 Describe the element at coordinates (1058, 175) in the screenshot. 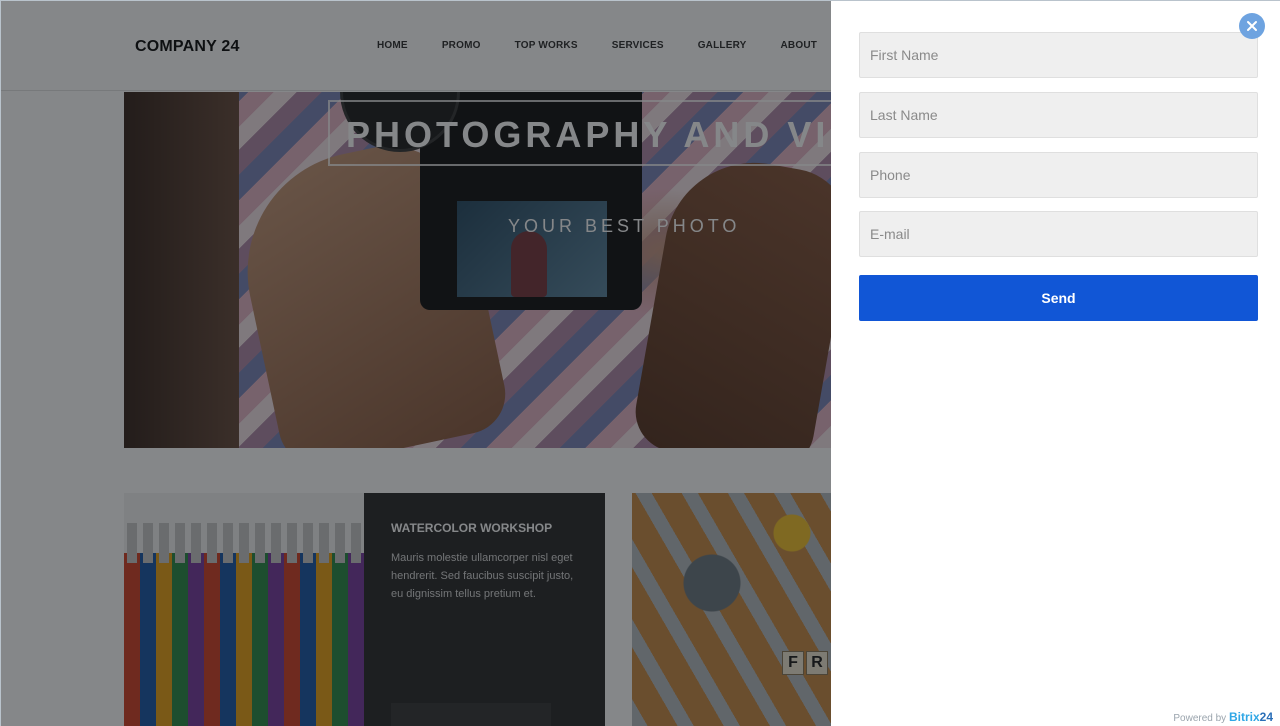

I see `phone-field` at that location.